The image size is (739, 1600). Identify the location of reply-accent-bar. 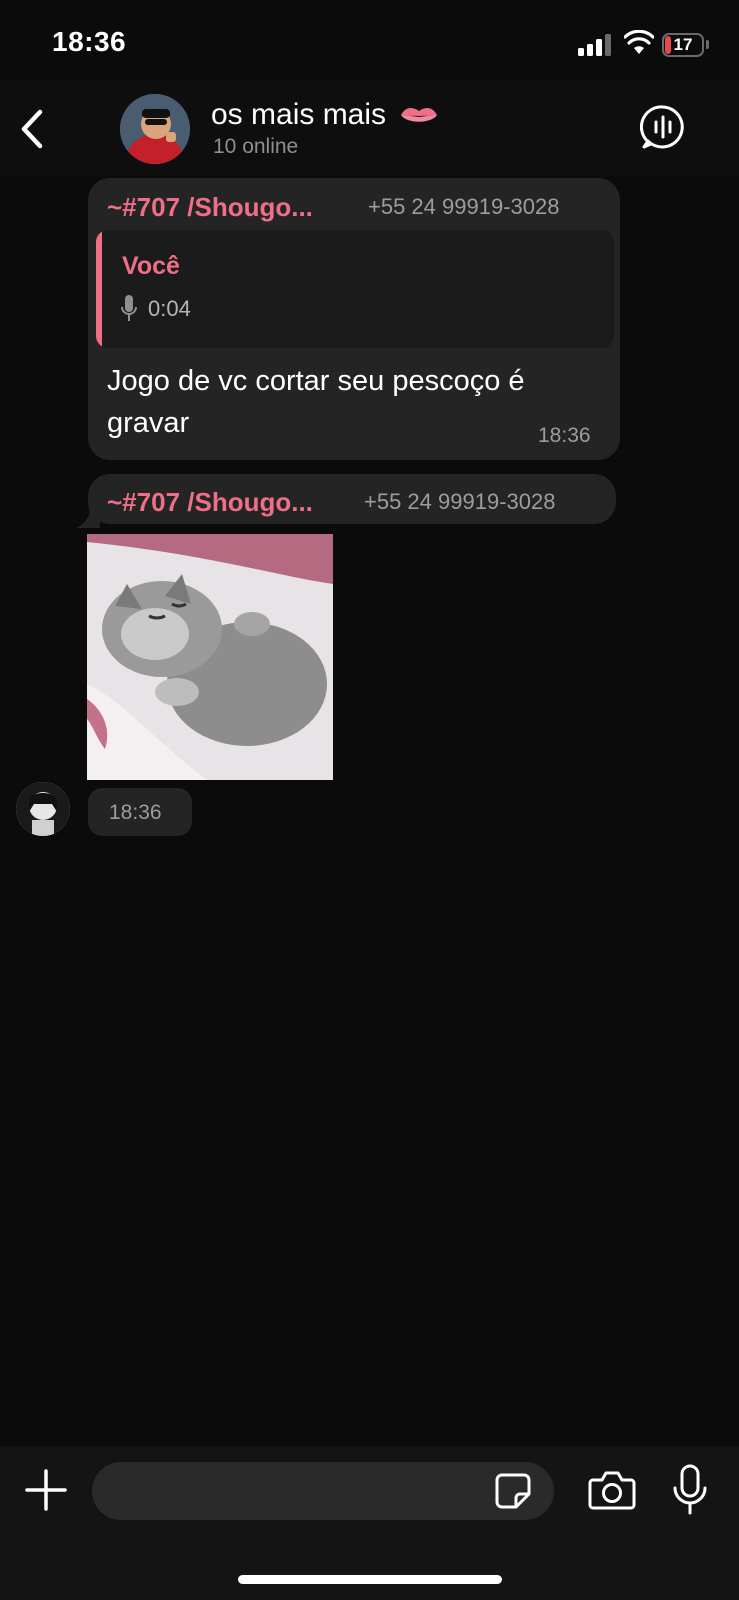
(99, 289).